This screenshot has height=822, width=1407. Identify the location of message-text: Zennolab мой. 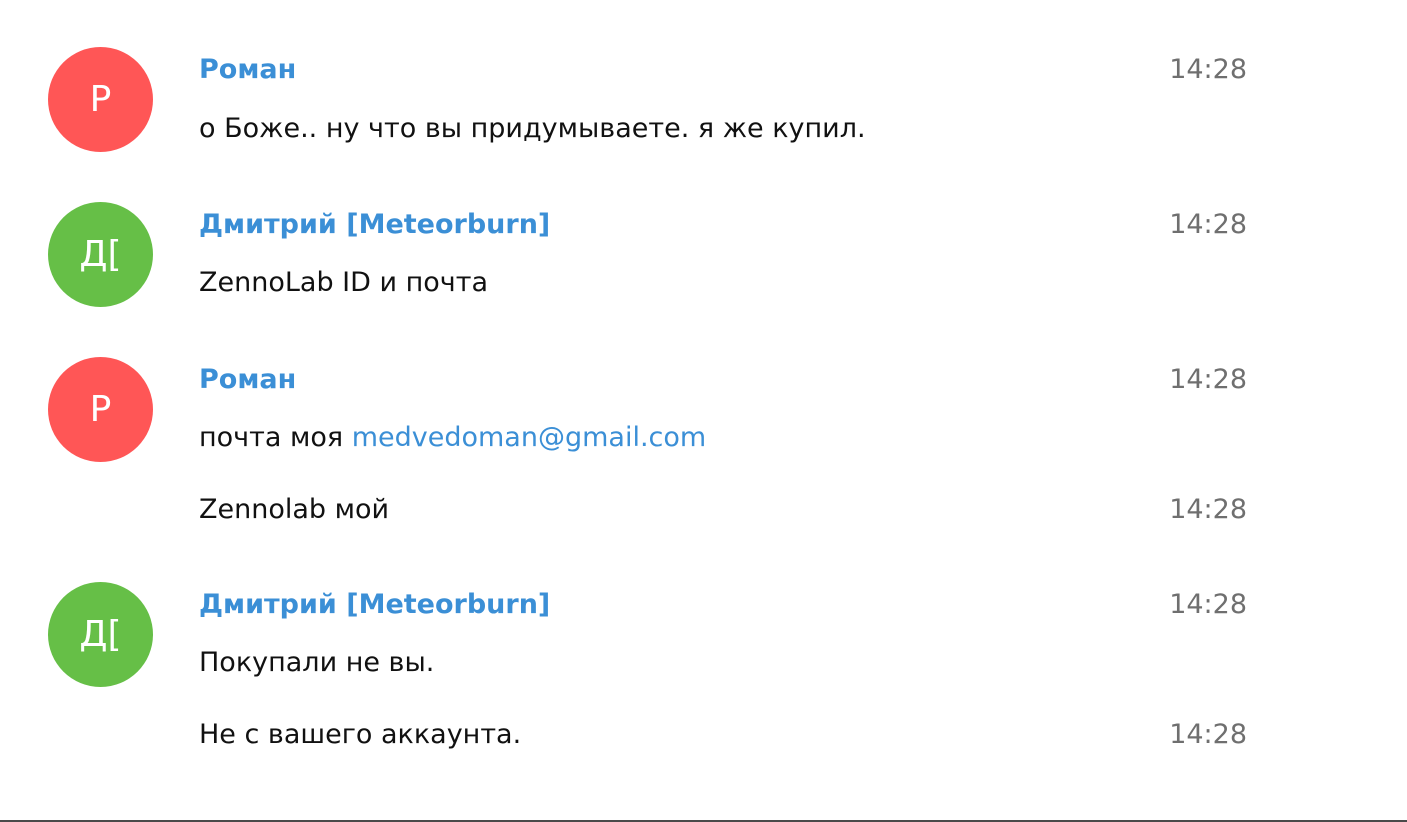
(294, 509).